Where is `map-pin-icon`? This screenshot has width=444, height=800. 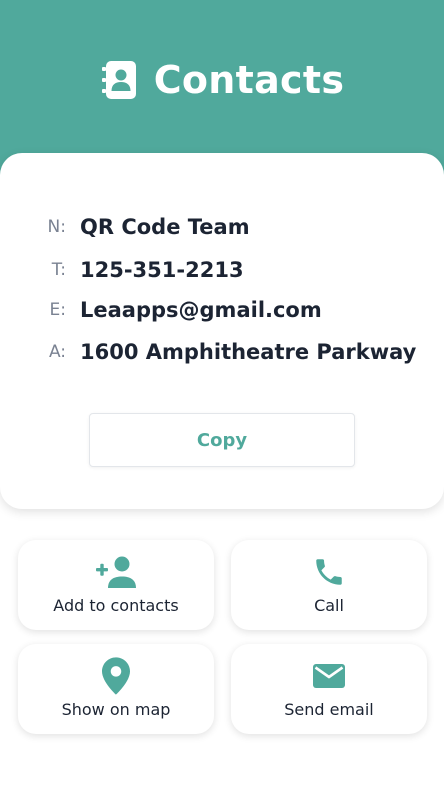
map-pin-icon is located at coordinates (116, 676).